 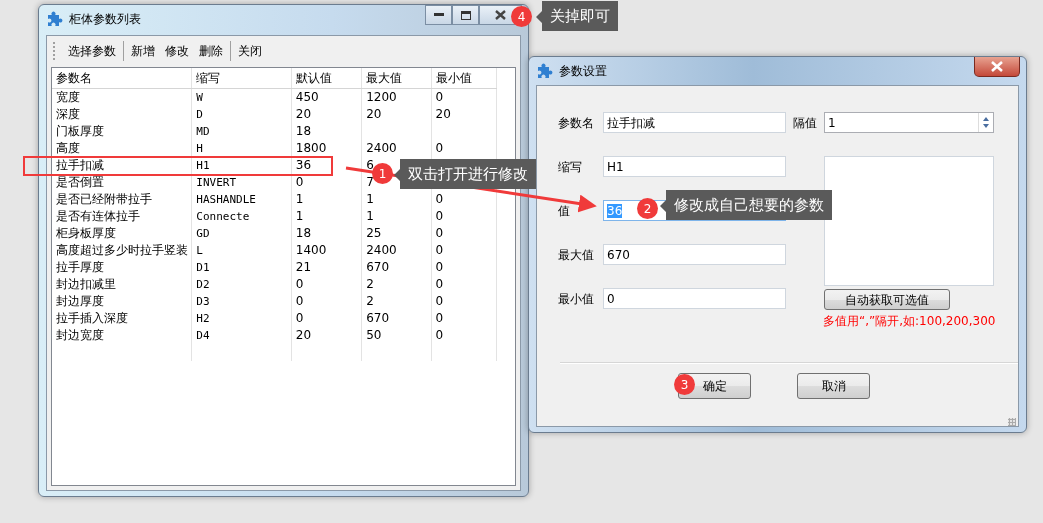 I want to click on close-button, so click(x=997, y=67).